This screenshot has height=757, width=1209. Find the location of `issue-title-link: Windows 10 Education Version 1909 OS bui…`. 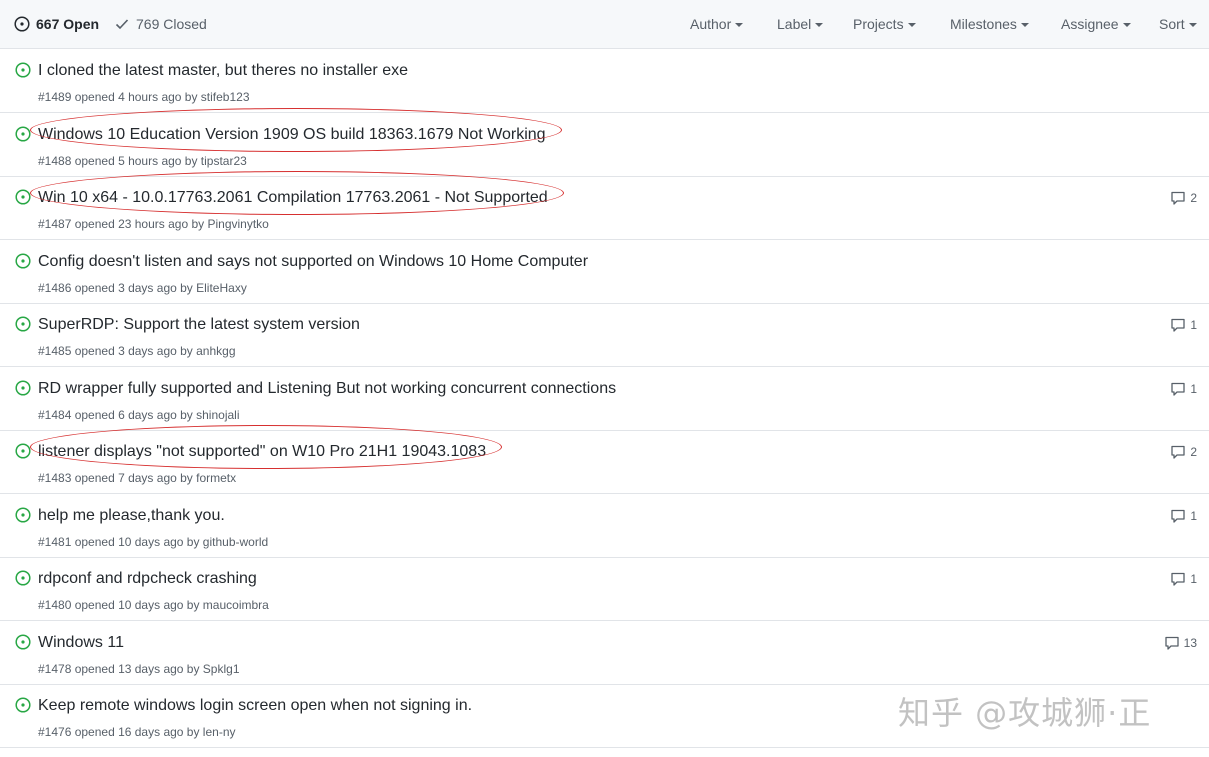

issue-title-link: Windows 10 Education Version 1909 OS bui… is located at coordinates (292, 135).